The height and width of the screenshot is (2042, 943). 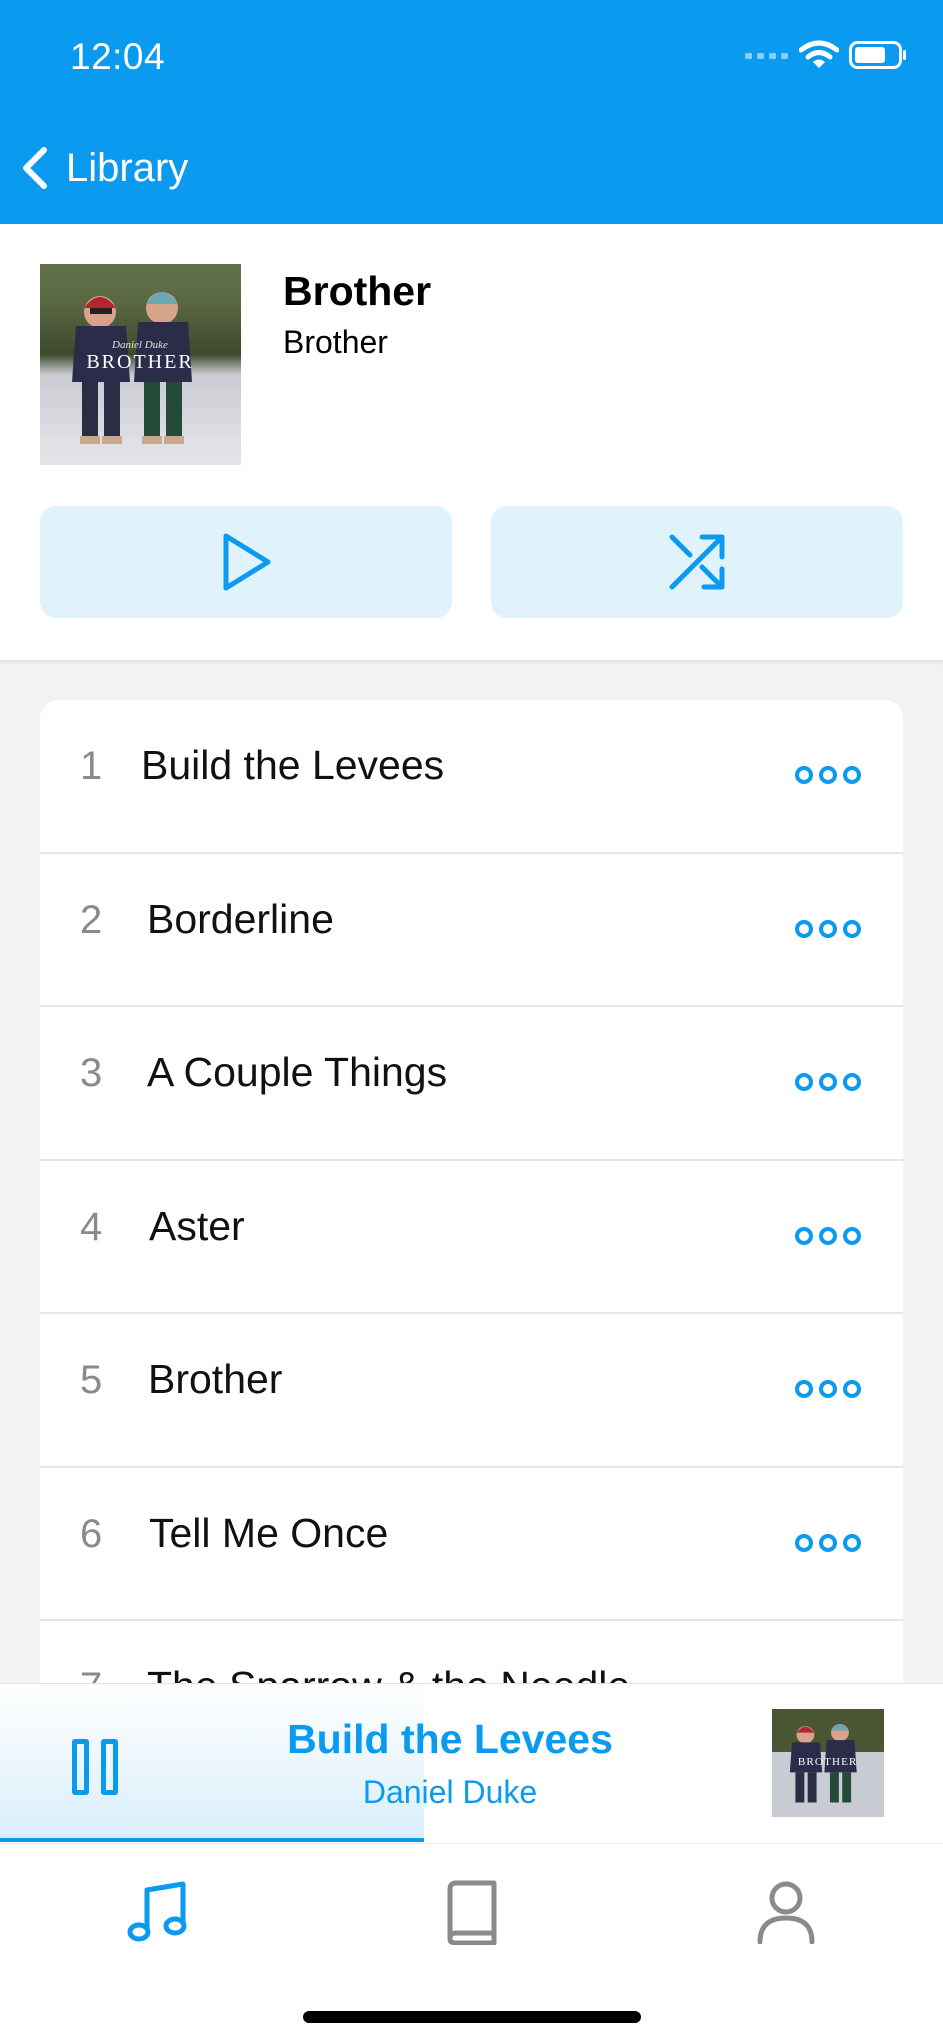 I want to click on track-number: 7, so click(x=91, y=1674).